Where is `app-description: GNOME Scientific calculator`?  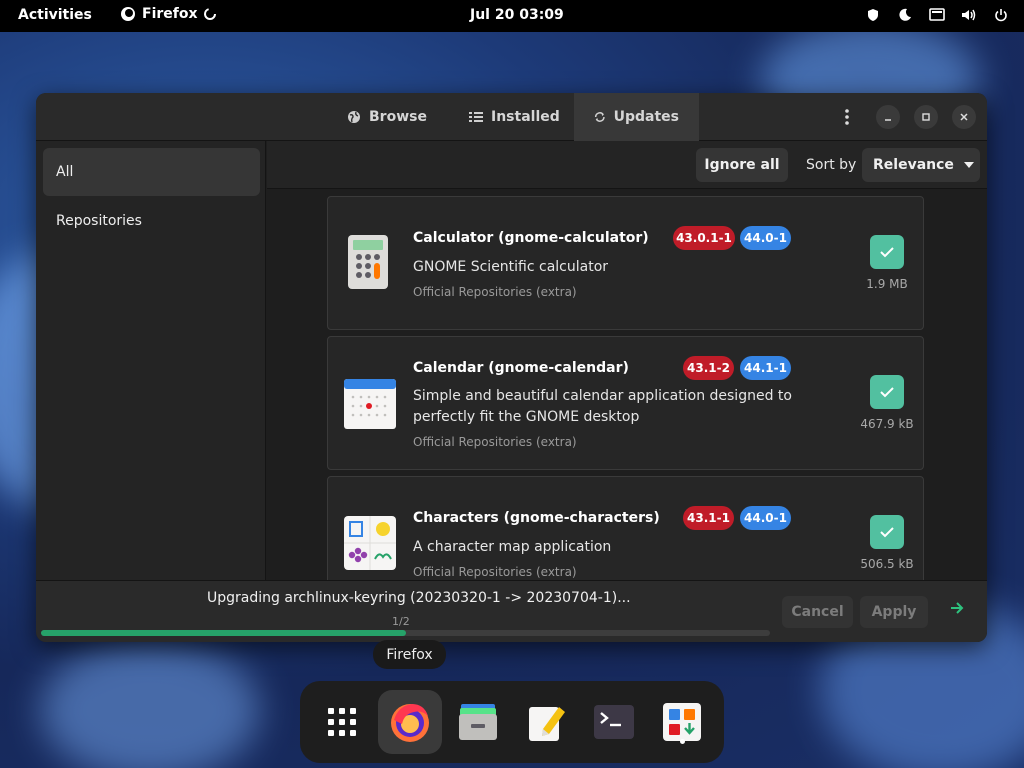 app-description: GNOME Scientific calculator is located at coordinates (511, 267).